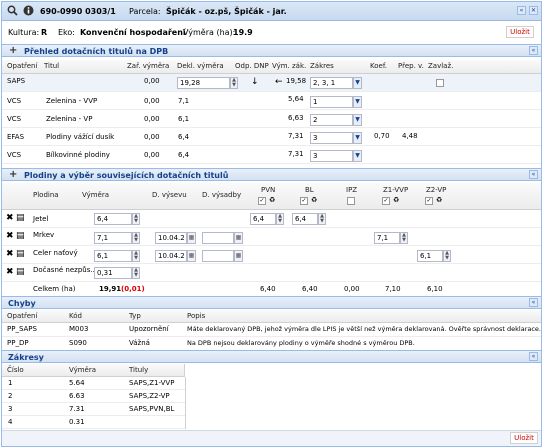 This screenshot has height=448, width=543. Describe the element at coordinates (447, 256) in the screenshot. I see `z2-spinner: ▲ ▼` at that location.